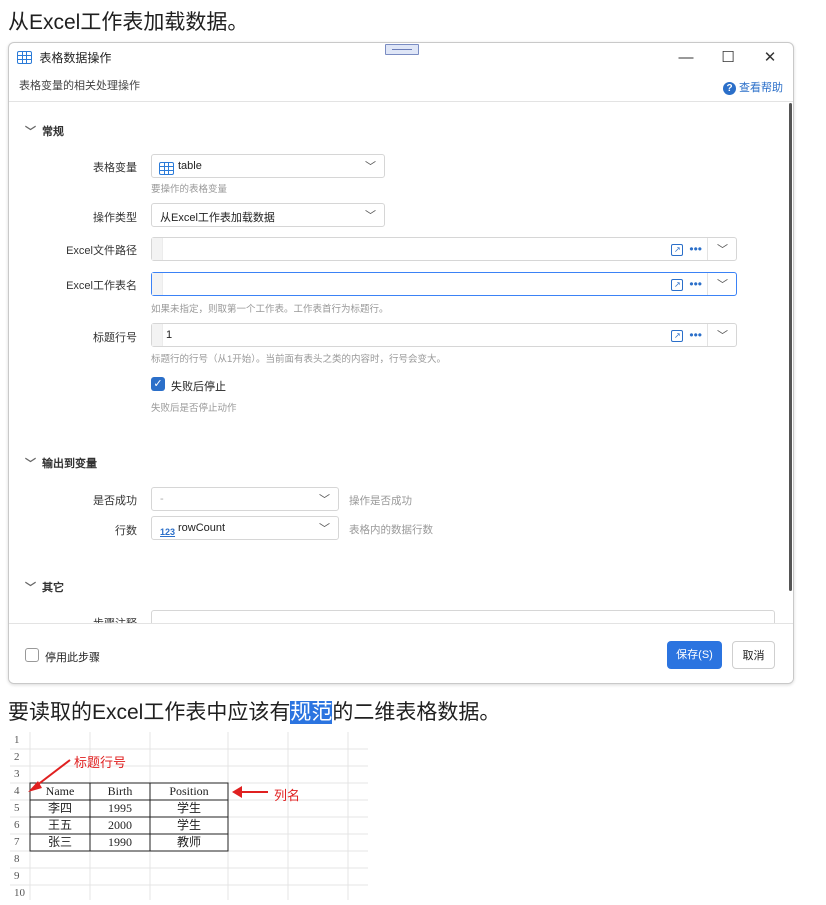 The width and height of the screenshot is (826, 905). Describe the element at coordinates (401, 101) in the screenshot. I see `header-divider` at that location.